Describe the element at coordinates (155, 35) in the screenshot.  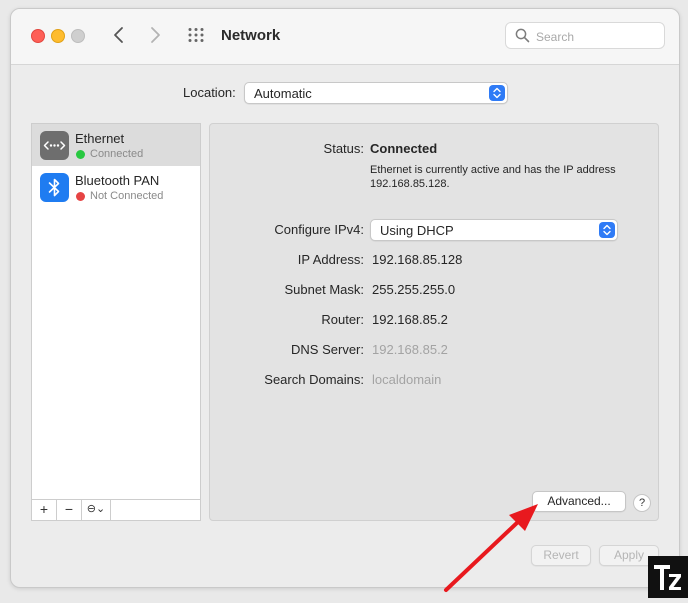
I see `chevron-right-icon` at that location.